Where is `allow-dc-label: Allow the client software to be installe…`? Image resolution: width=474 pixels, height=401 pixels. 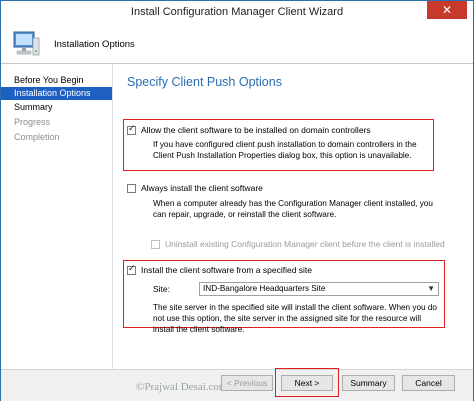 allow-dc-label: Allow the client software to be installe… is located at coordinates (256, 130).